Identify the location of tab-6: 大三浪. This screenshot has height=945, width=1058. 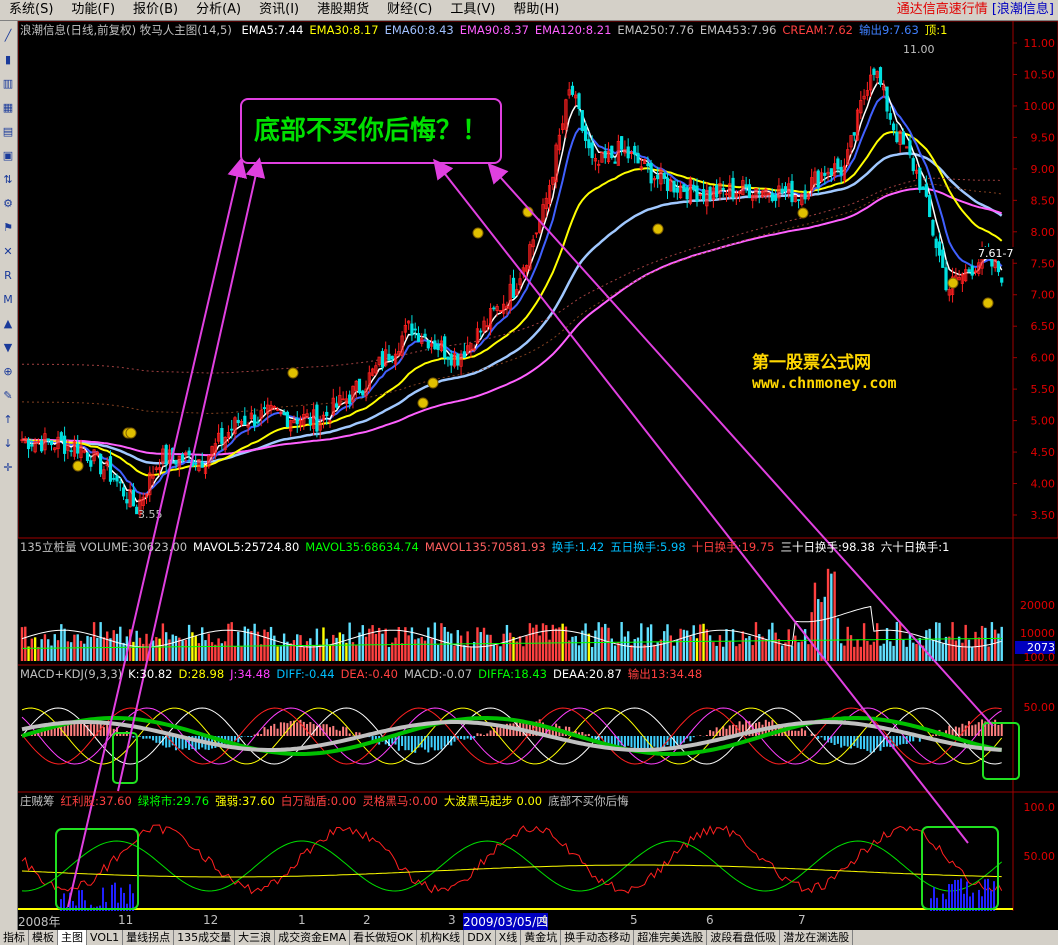
(255, 937).